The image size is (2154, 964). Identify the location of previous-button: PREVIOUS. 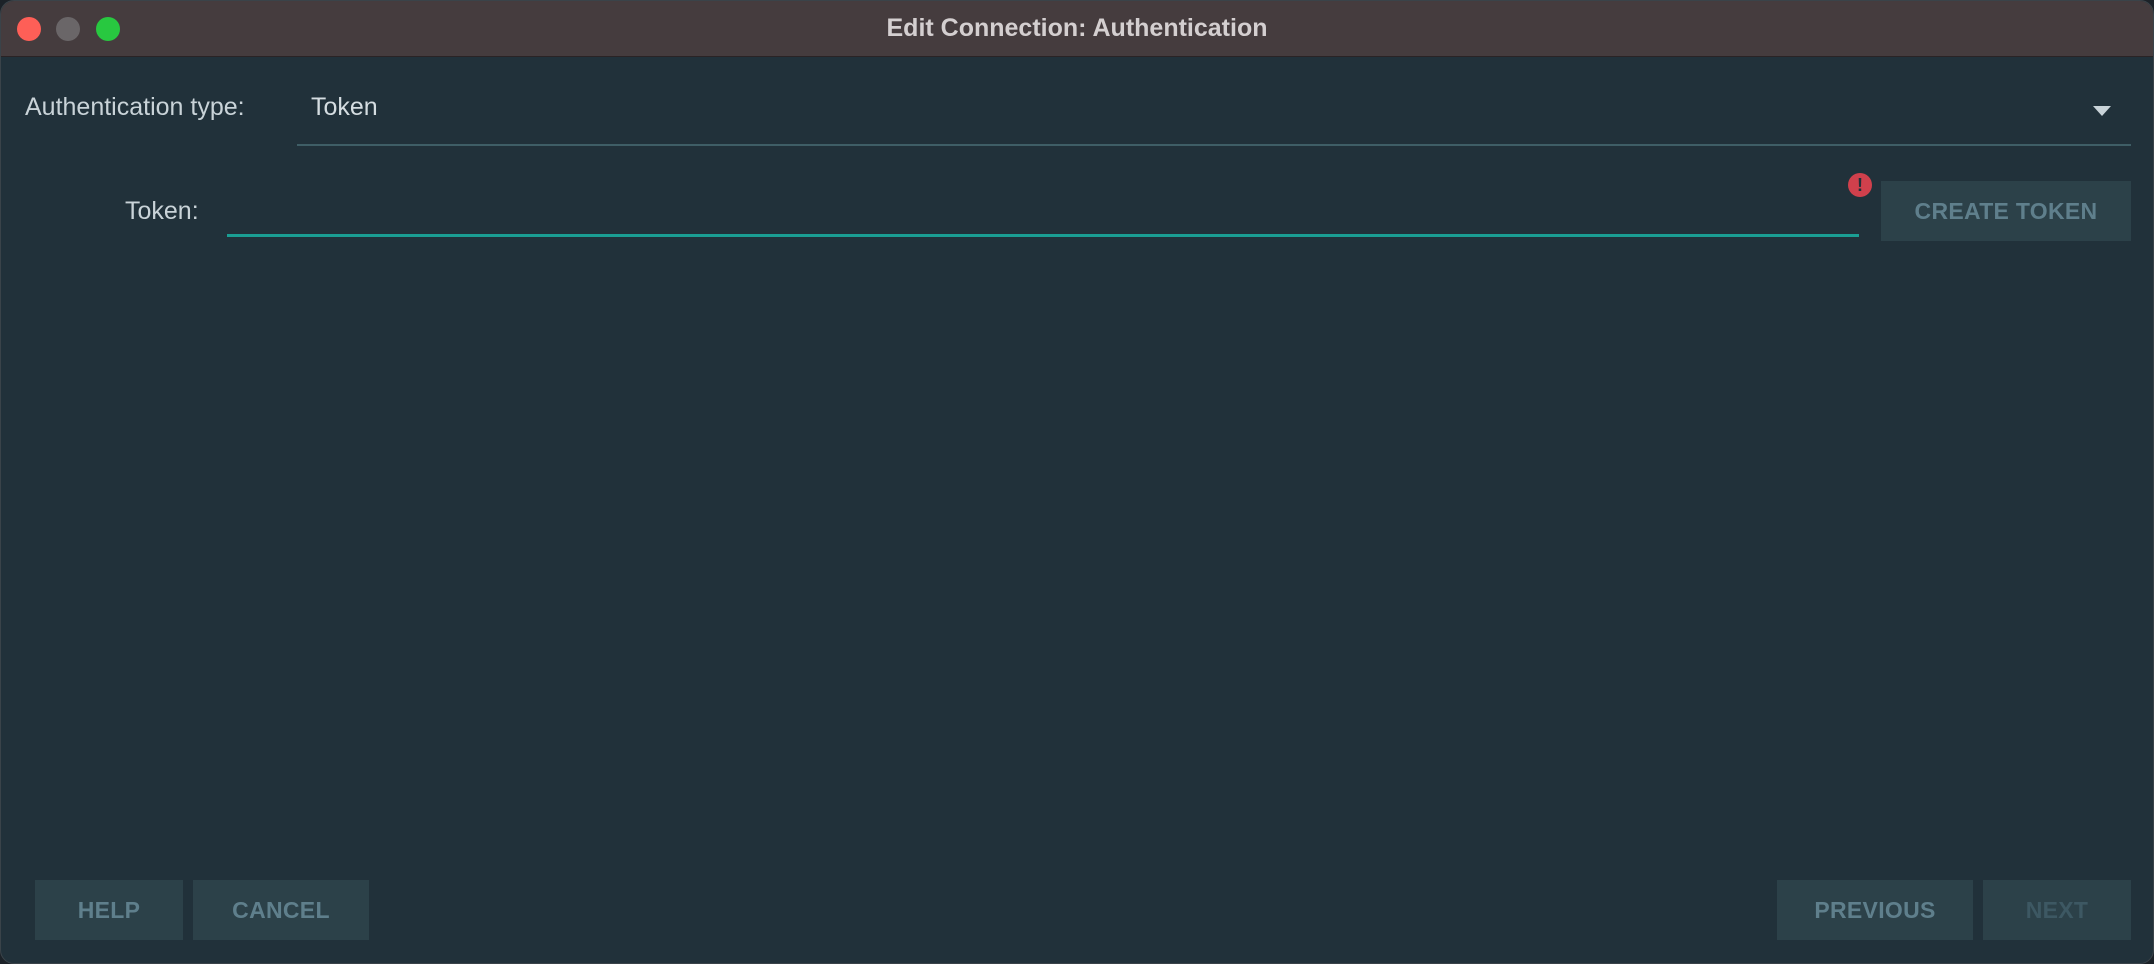
(1875, 910).